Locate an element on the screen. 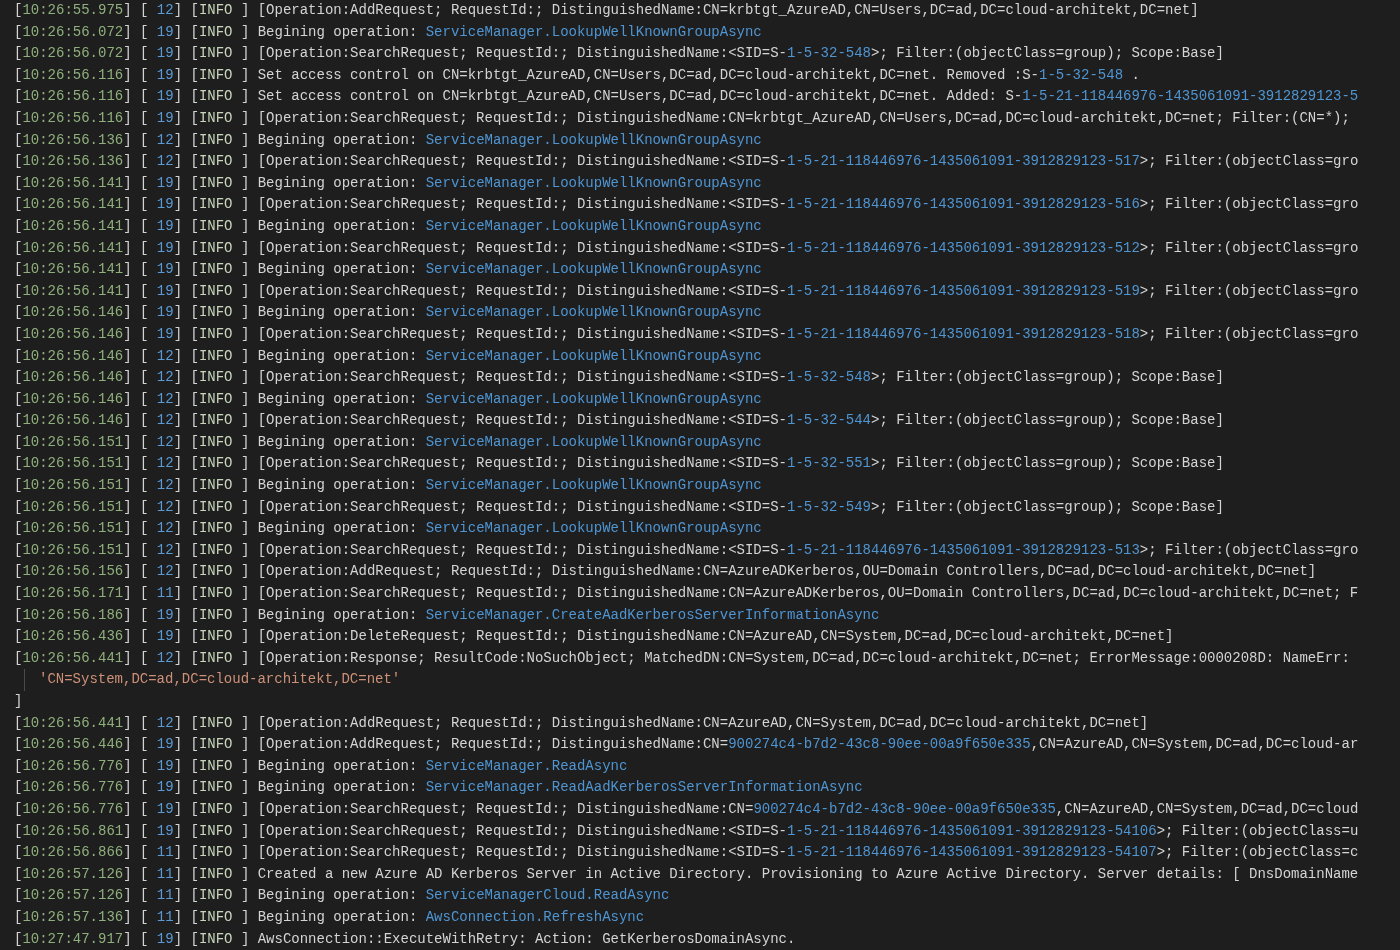 Image resolution: width=1400 pixels, height=950 pixels. log-line: [10:26:56.072] [ 19] [INFO ] [Operation:SearchRequest; RequestId:; DistinguishedName:<SID=S-1-5-32-548>; Filter:(objectClass=group); Scope:Base] is located at coordinates (619, 54).